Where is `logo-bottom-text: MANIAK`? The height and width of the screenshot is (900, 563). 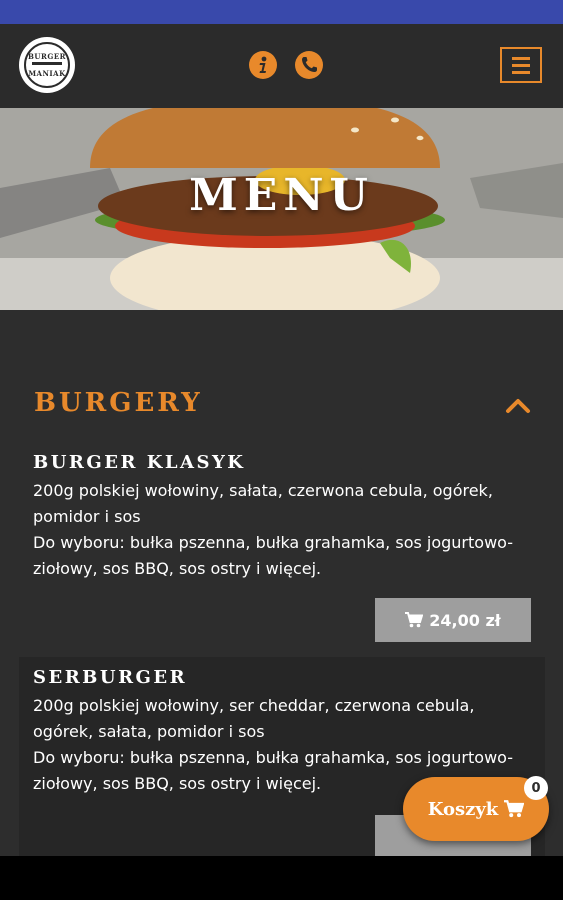
logo-bottom-text: MANIAK is located at coordinates (47, 73).